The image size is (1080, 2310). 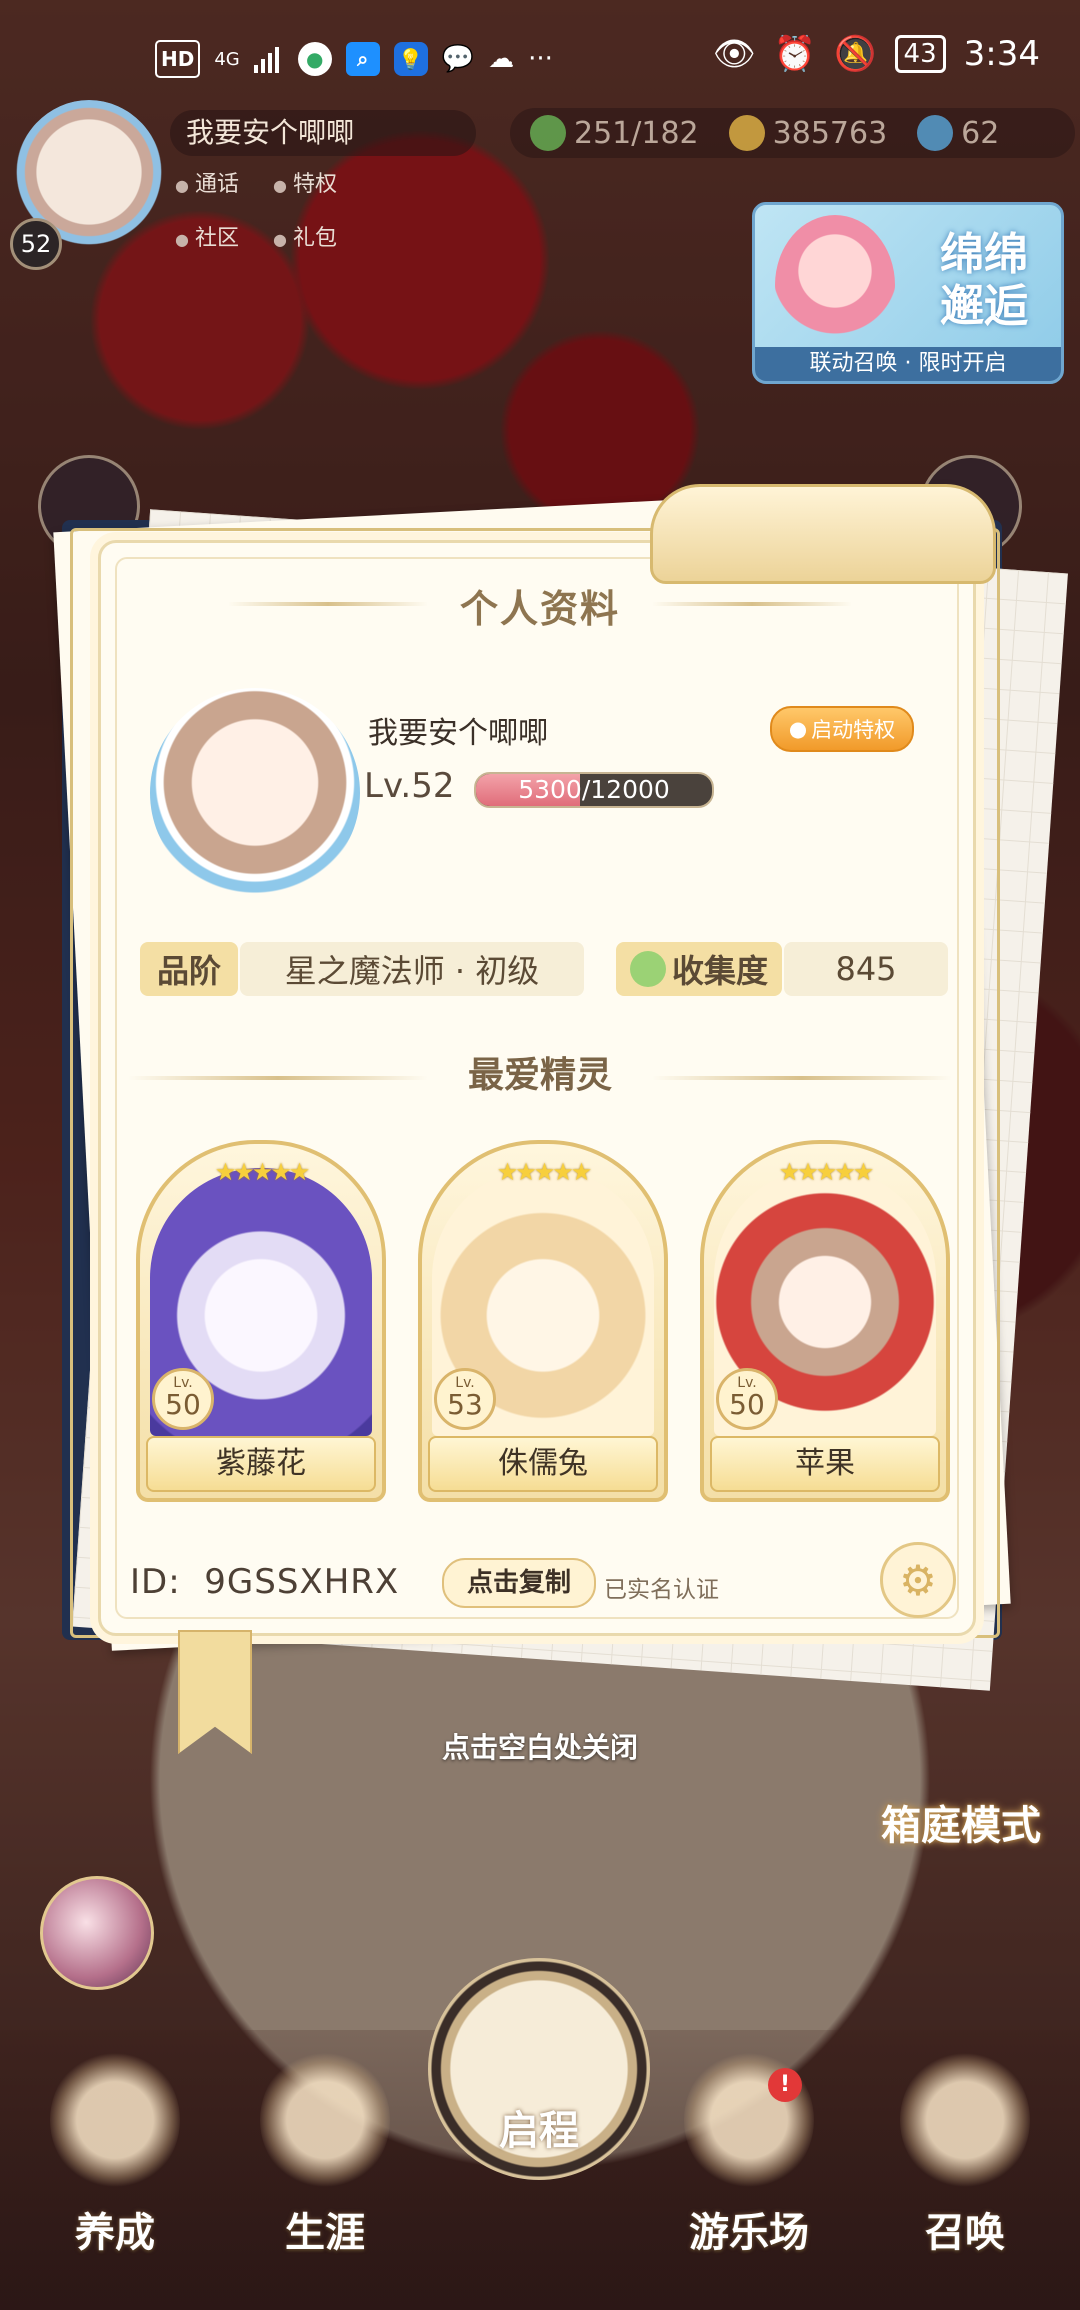 I want to click on garden-mode-button: 箱庭模式, so click(x=961, y=1875).